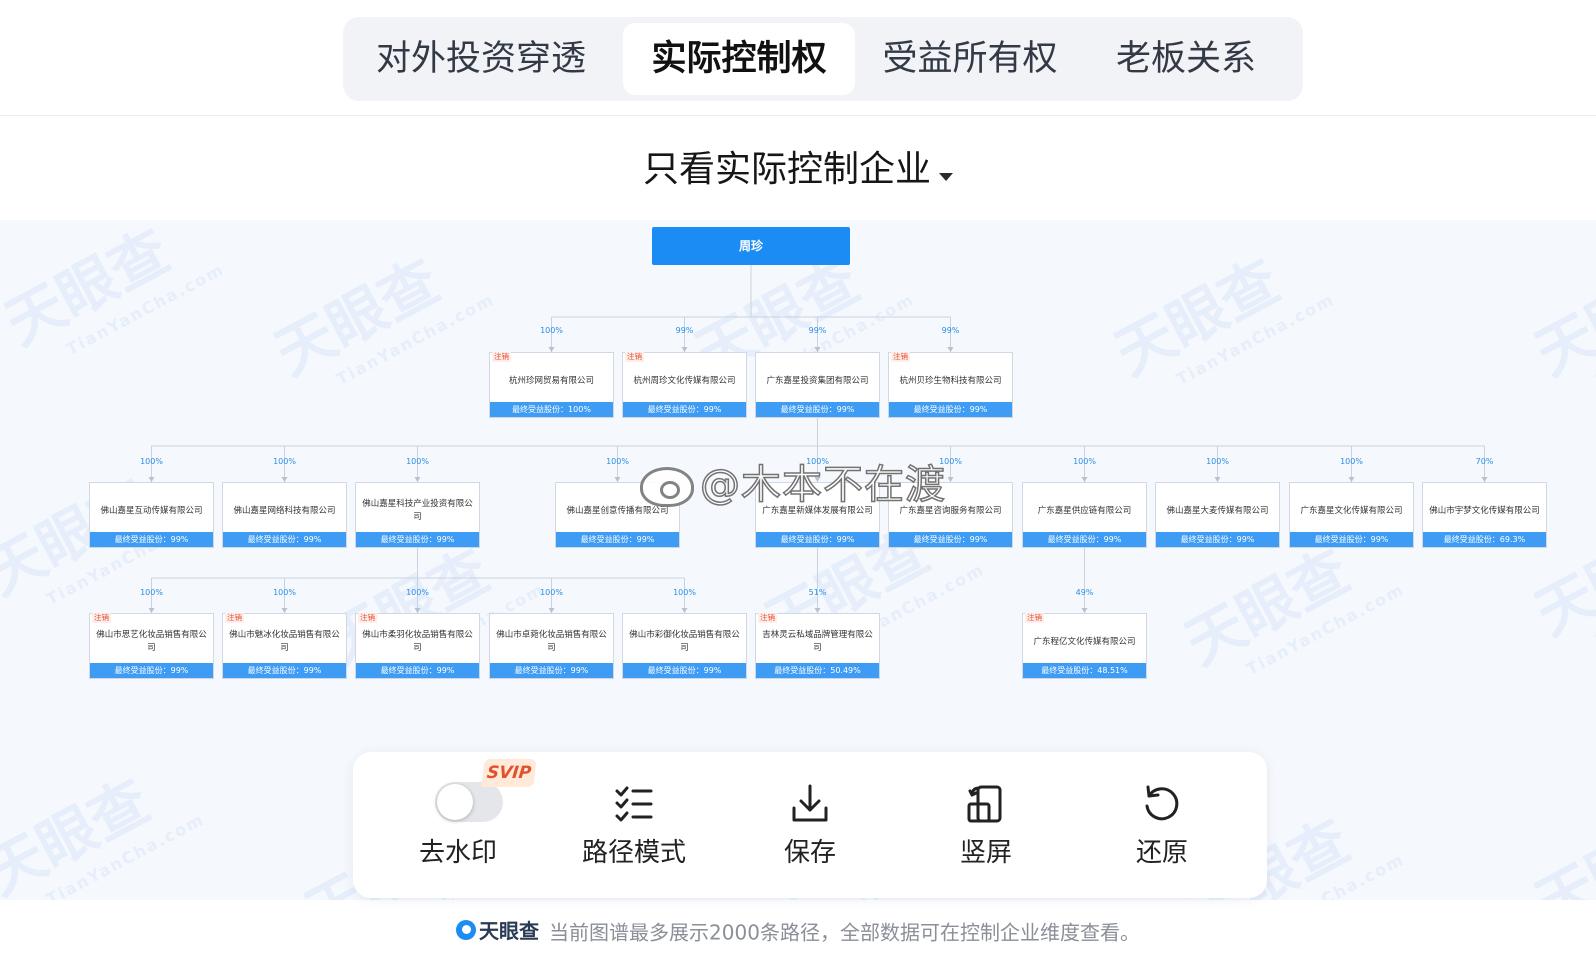  I want to click on company-node: 杭州珍网贸易有限公司最终受益股份：100% 注销, so click(551, 385).